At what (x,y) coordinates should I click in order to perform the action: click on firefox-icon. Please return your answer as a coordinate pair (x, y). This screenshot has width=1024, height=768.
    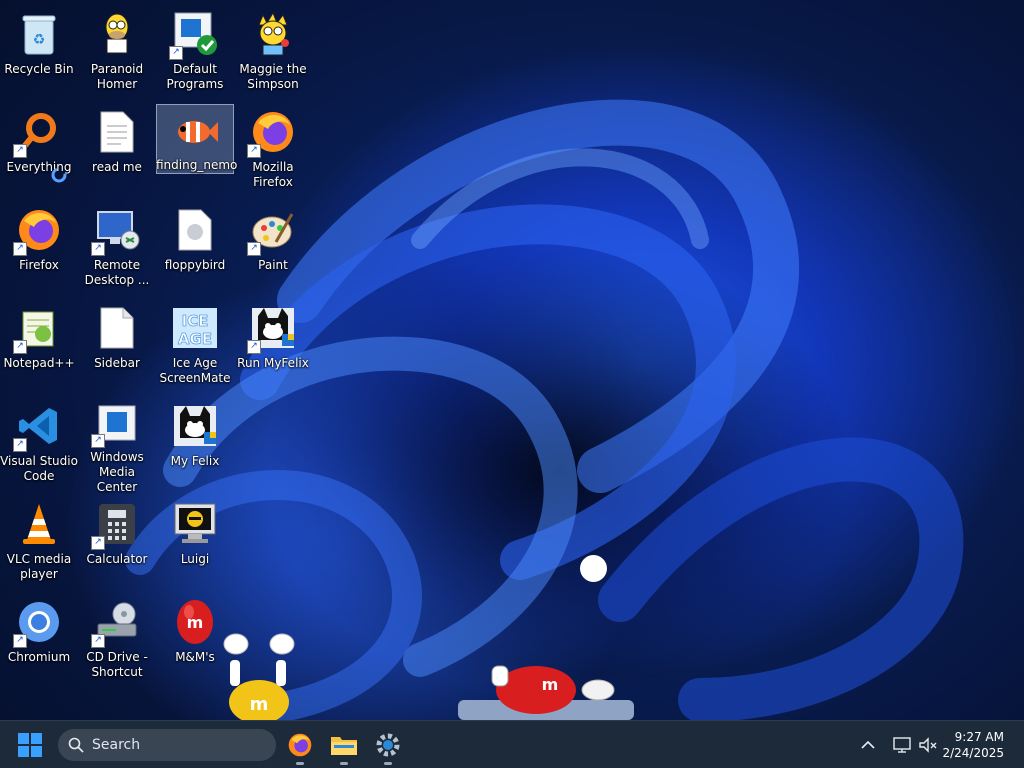
    Looking at the image, I should click on (300, 745).